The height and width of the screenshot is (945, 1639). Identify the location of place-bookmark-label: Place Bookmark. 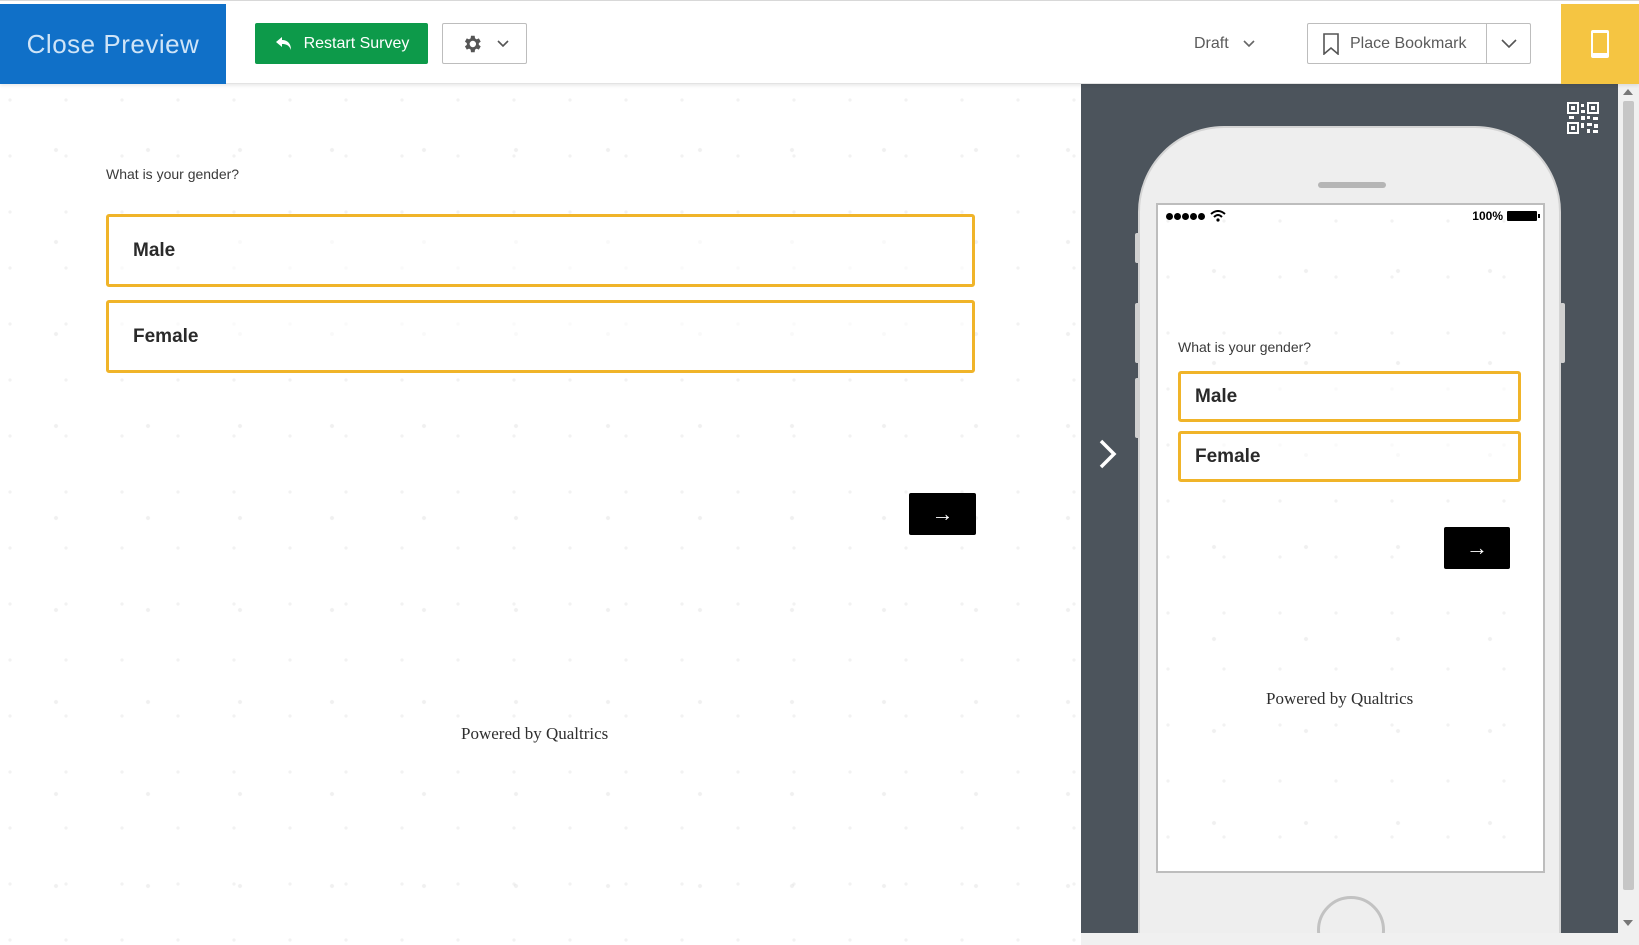
(1408, 43).